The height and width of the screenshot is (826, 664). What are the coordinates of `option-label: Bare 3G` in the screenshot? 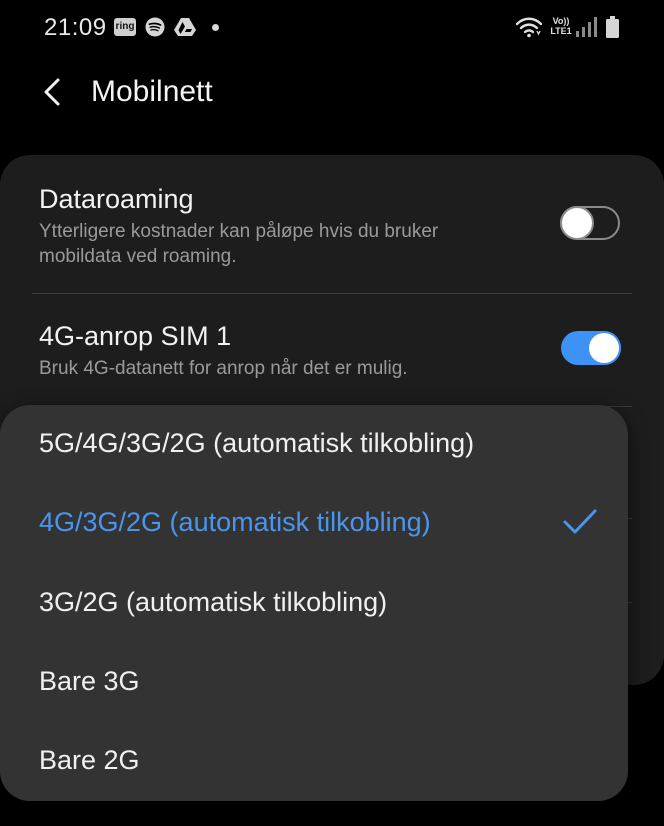 It's located at (89, 681).